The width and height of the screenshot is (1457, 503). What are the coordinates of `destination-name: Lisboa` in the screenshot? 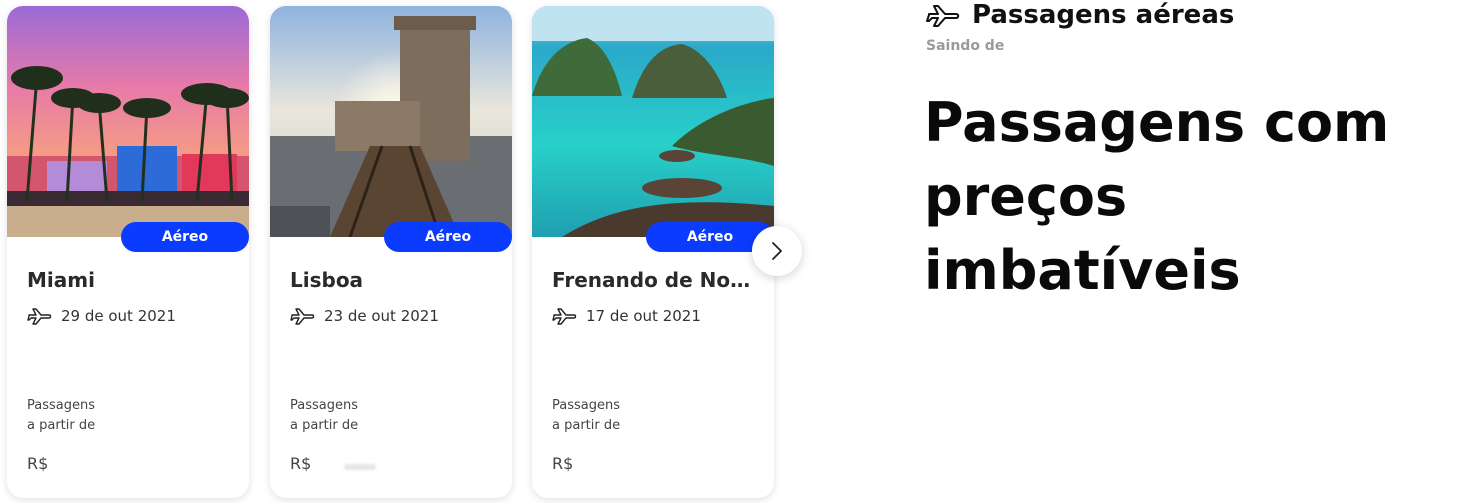 It's located at (327, 280).